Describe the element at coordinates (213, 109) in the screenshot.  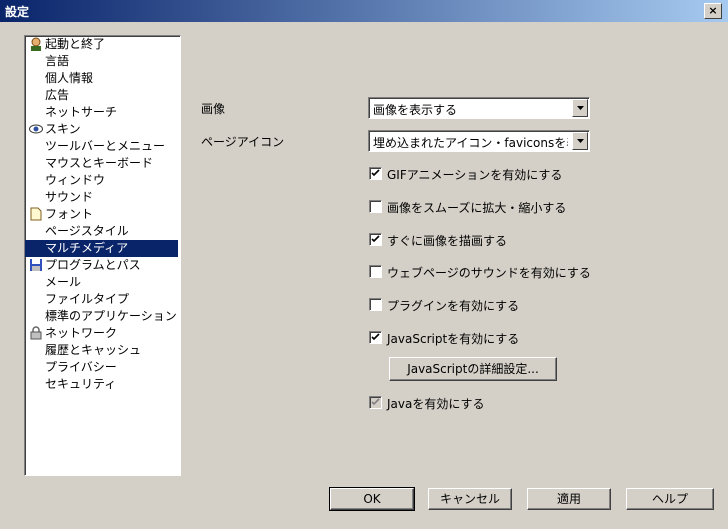
I see `image-label: 画像` at that location.